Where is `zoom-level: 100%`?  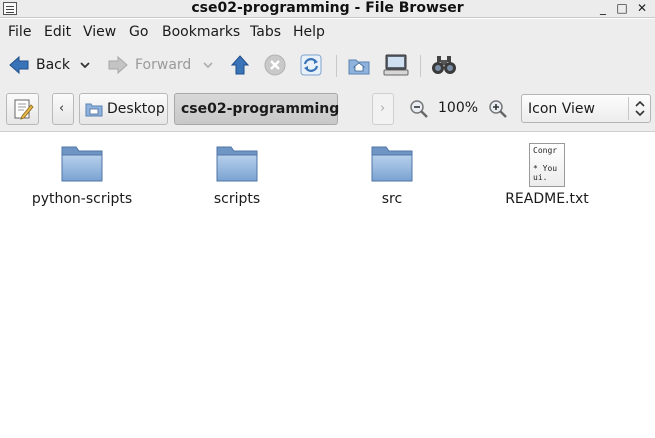
zoom-level: 100% is located at coordinates (458, 108).